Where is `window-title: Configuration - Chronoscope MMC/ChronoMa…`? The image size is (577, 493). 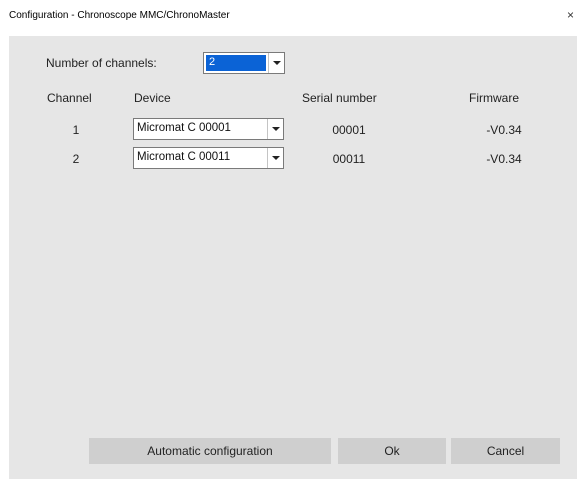 window-title: Configuration - Chronoscope MMC/ChronoMa… is located at coordinates (119, 15).